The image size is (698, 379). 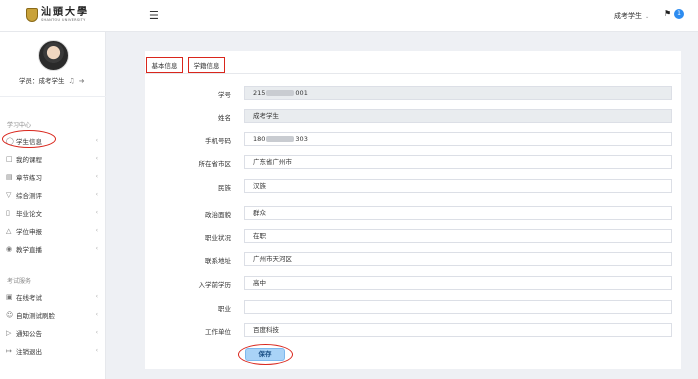 What do you see at coordinates (53, 55) in the screenshot?
I see `avatar` at bounding box center [53, 55].